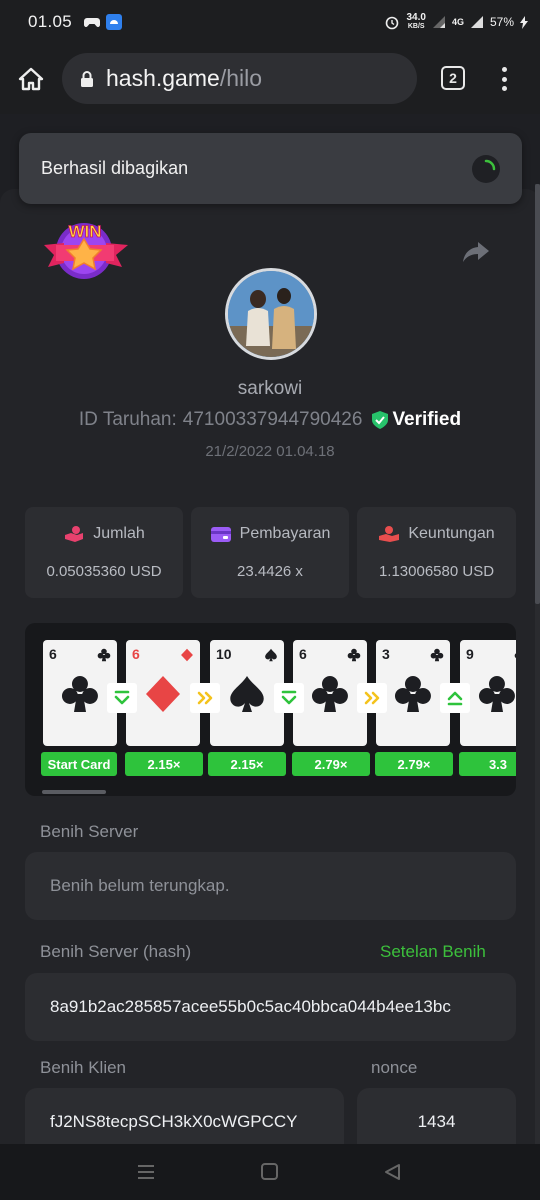 The image size is (540, 1200). Describe the element at coordinates (74, 534) in the screenshot. I see `money-hand-icon` at that location.